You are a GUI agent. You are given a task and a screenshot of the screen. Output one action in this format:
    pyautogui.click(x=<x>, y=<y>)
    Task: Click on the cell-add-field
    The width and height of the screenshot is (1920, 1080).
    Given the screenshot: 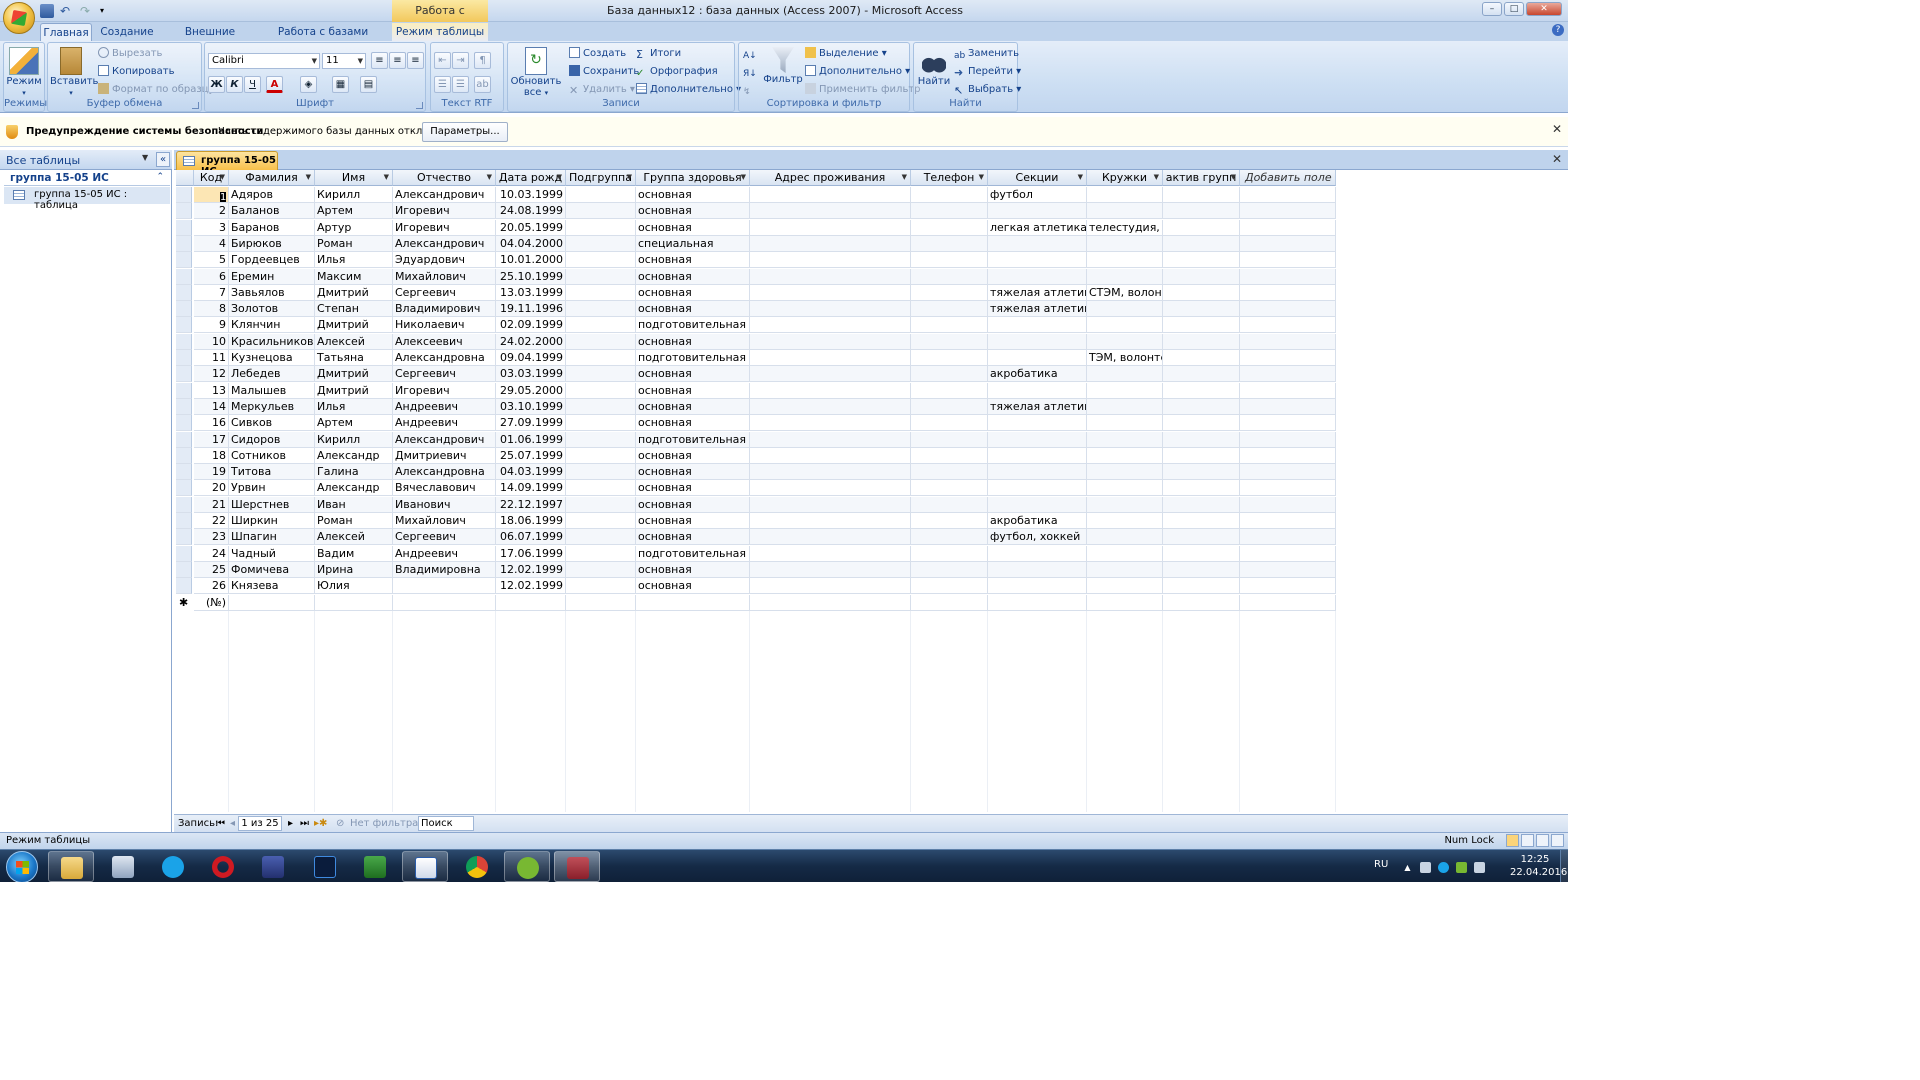 What is the action you would take?
    pyautogui.click(x=1288, y=537)
    